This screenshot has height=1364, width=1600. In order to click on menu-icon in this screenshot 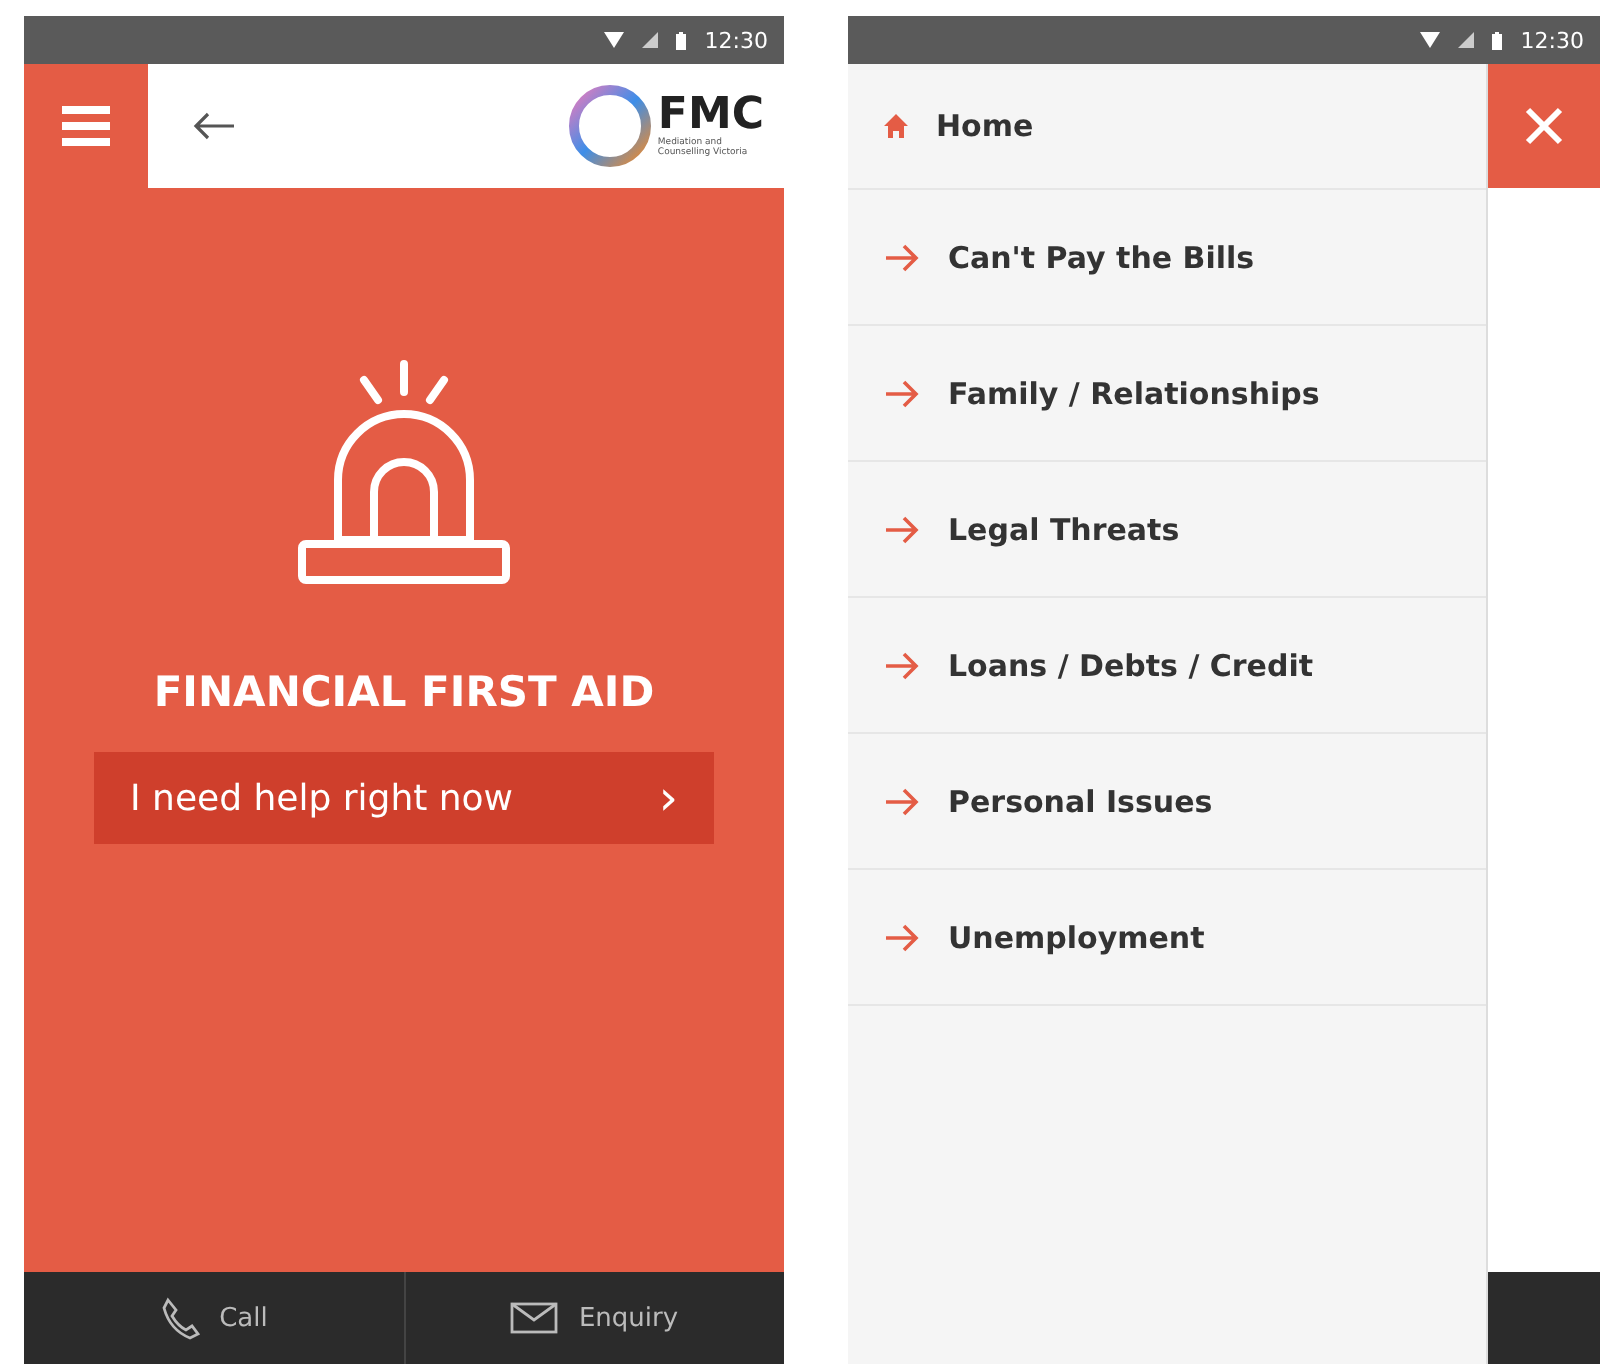, I will do `click(86, 126)`.